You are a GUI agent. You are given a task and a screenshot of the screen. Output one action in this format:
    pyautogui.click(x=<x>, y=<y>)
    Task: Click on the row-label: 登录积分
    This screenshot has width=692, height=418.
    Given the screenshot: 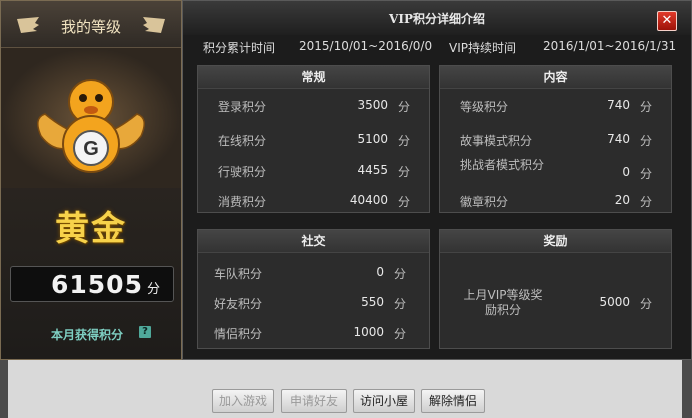 What is the action you would take?
    pyautogui.click(x=242, y=107)
    